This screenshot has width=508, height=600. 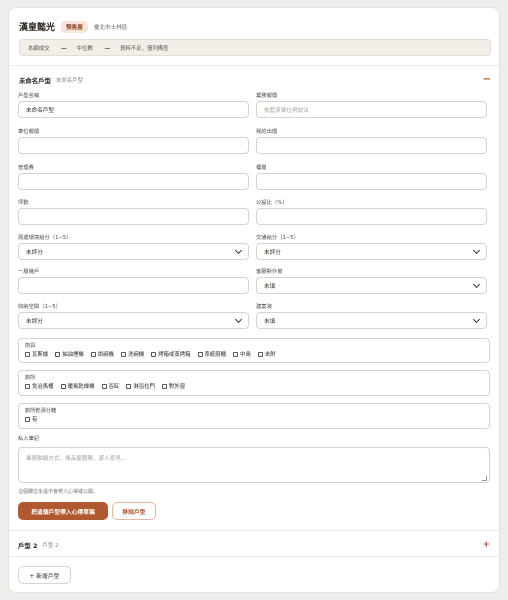 What do you see at coordinates (254, 465) in the screenshot?
I see `memo-textarea` at bounding box center [254, 465].